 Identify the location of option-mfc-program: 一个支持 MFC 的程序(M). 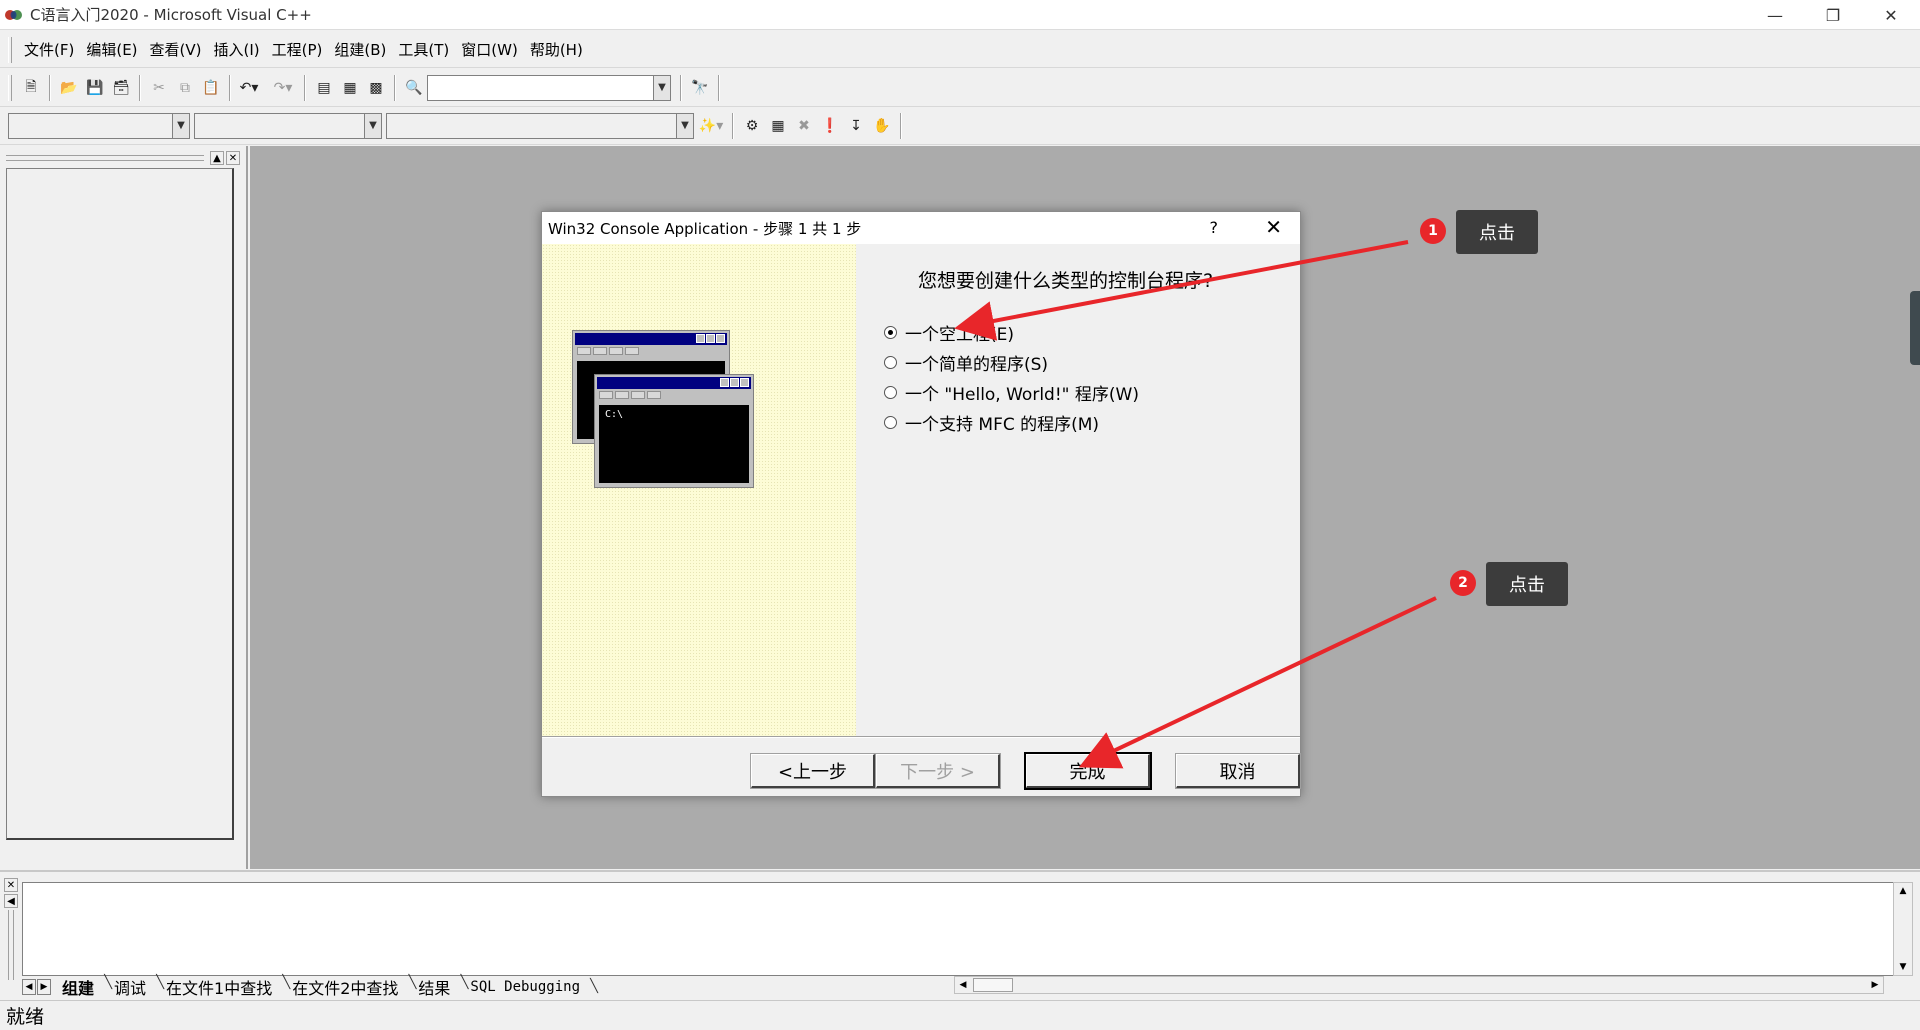
(991, 422).